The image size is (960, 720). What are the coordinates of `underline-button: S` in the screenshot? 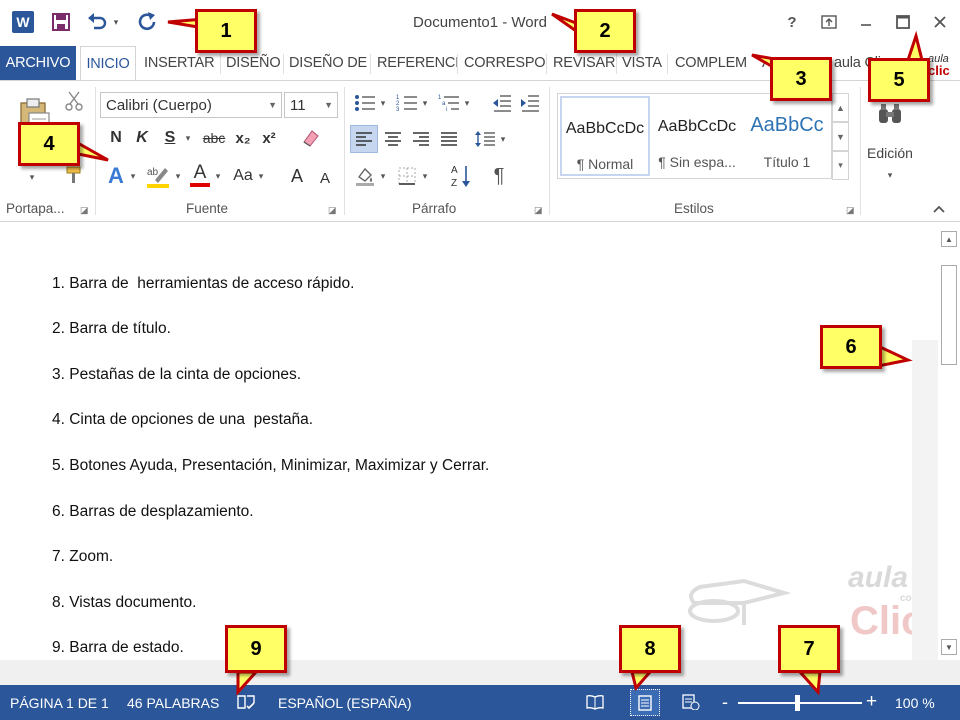 It's located at (170, 138).